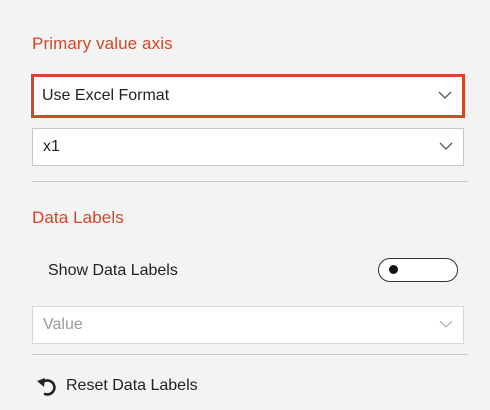 The image size is (490, 410). What do you see at coordinates (51, 146) in the screenshot?
I see `display-units-value: x1` at bounding box center [51, 146].